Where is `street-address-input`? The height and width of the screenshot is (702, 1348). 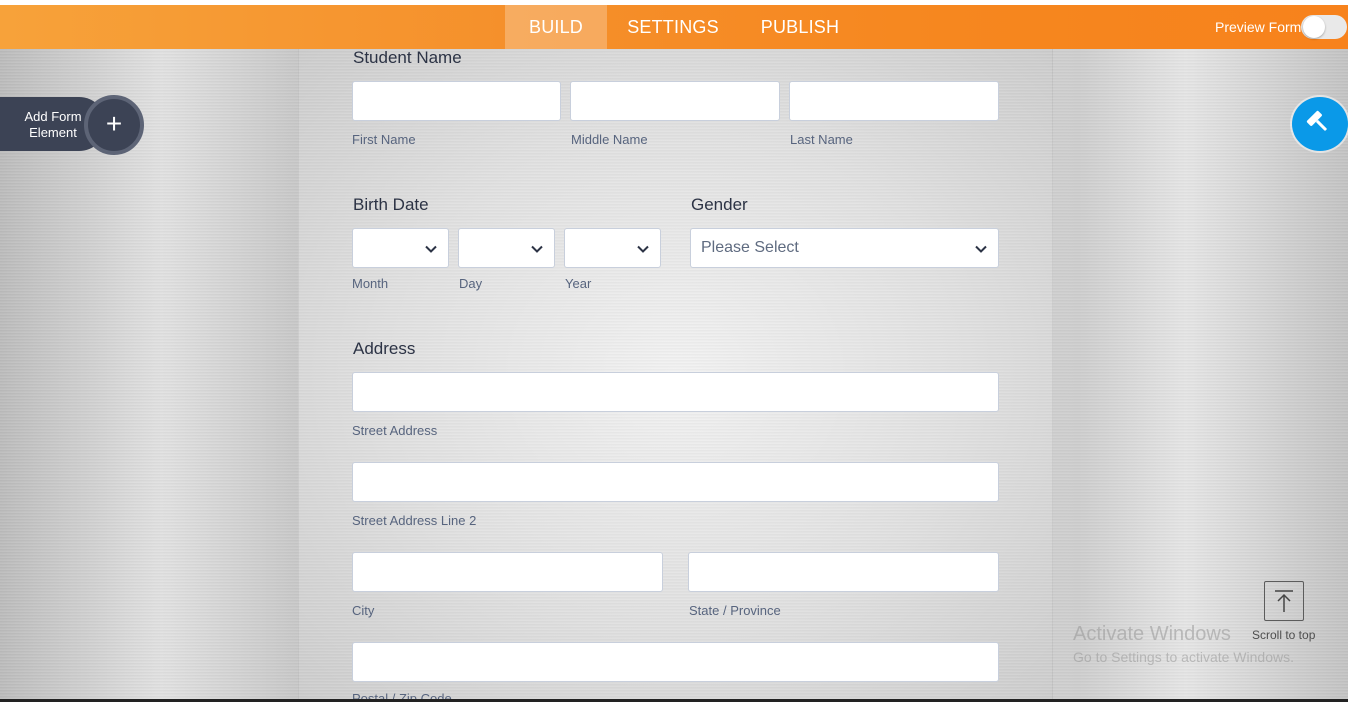
street-address-input is located at coordinates (675, 392).